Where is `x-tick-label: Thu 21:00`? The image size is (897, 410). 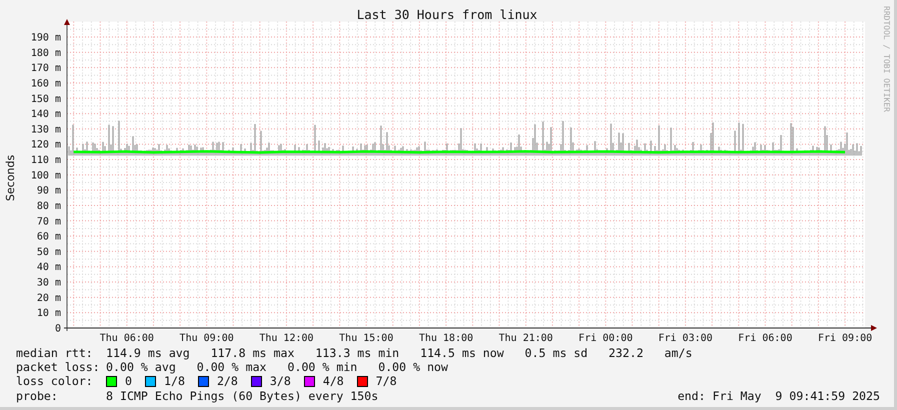 x-tick-label: Thu 21:00 is located at coordinates (525, 338).